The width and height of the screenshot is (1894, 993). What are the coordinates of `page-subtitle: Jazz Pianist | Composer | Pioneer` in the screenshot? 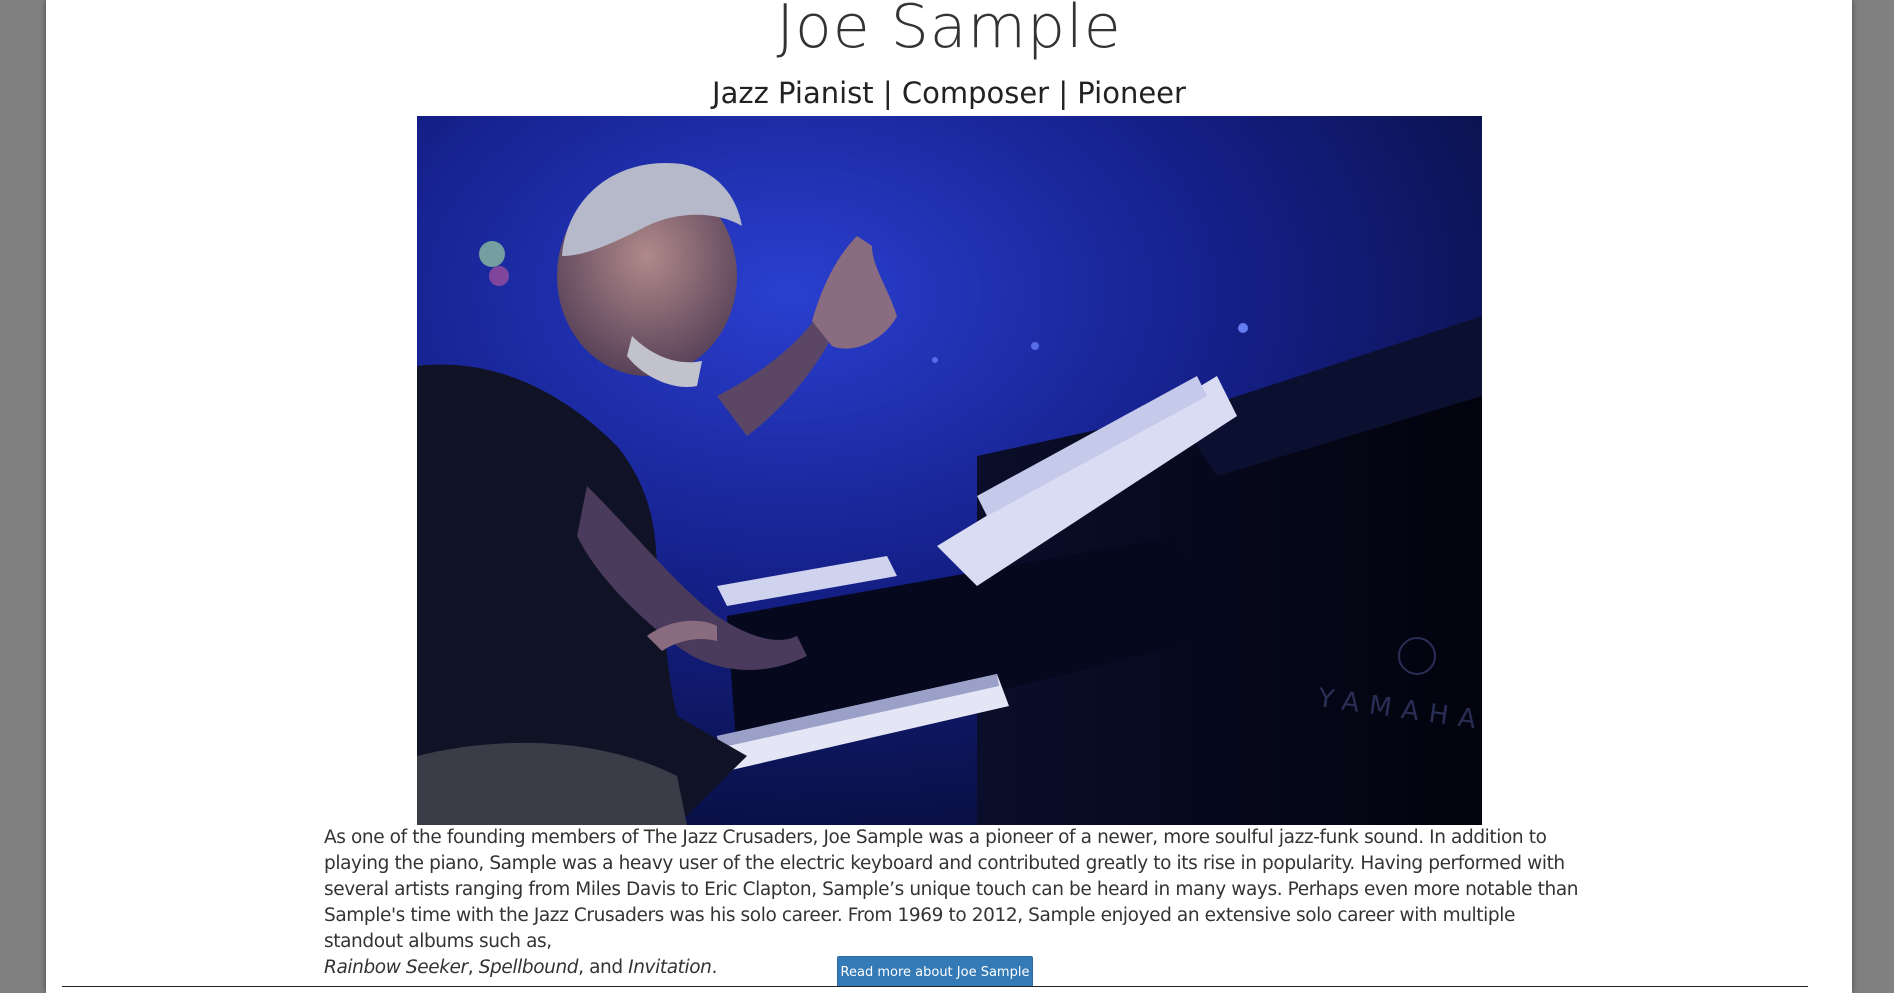 It's located at (949, 93).